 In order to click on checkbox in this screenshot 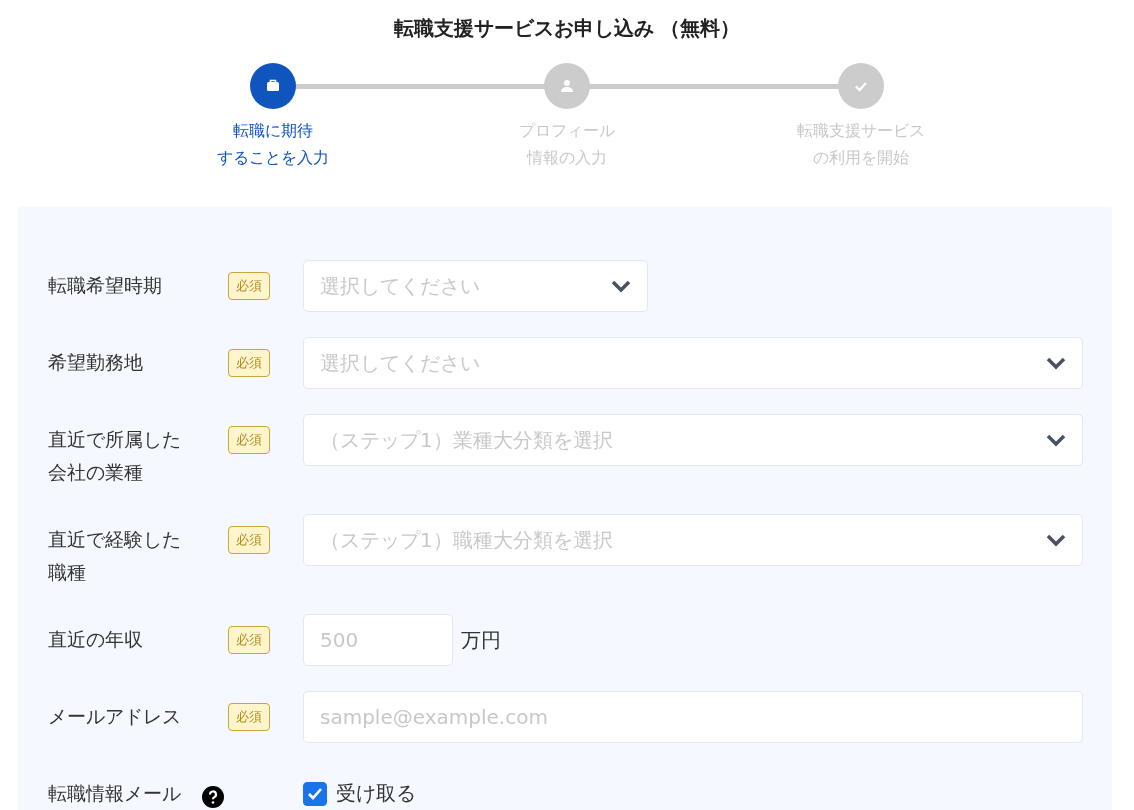, I will do `click(315, 793)`.